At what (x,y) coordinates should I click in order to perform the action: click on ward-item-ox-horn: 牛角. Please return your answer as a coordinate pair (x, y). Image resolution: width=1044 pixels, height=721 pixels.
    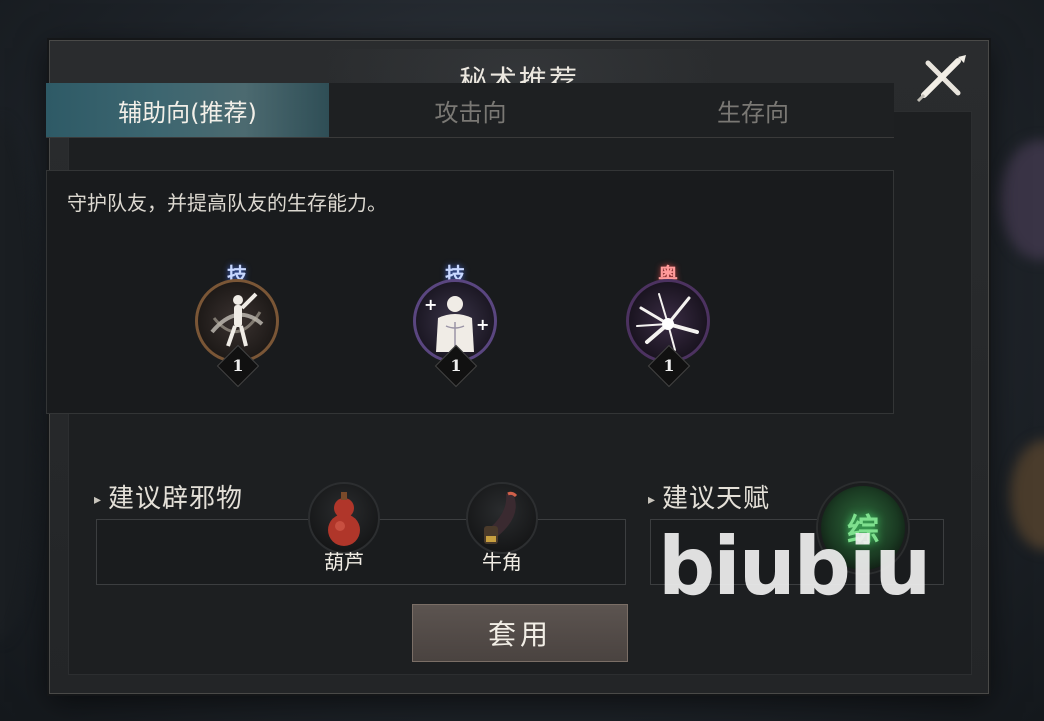
    Looking at the image, I should click on (502, 532).